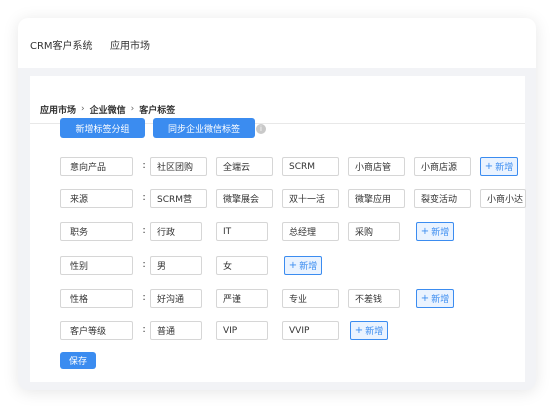 The height and width of the screenshot is (410, 557). Describe the element at coordinates (96, 231) in the screenshot. I see `tag-group-label: 职务` at that location.